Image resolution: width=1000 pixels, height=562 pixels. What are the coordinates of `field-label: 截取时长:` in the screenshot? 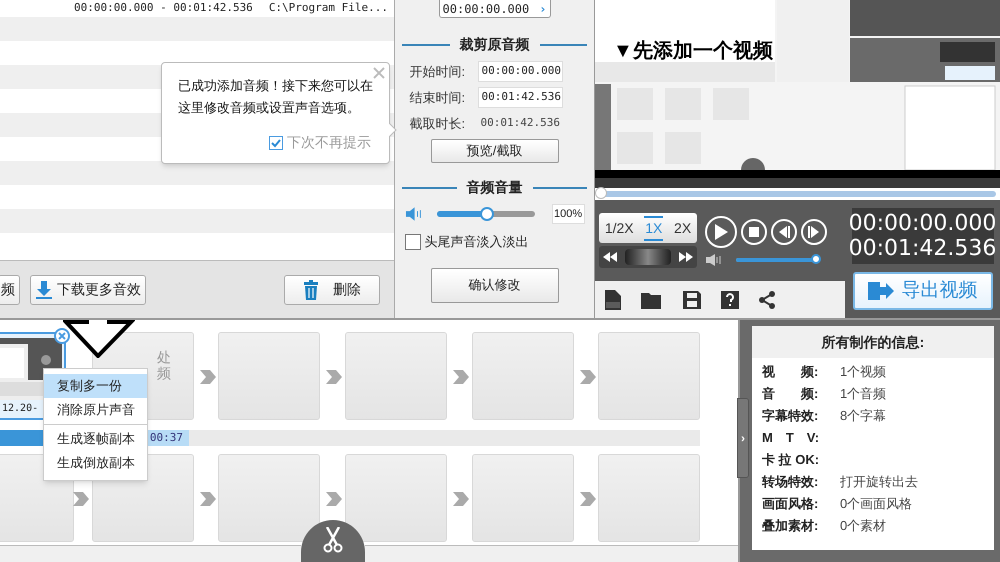 It's located at (438, 123).